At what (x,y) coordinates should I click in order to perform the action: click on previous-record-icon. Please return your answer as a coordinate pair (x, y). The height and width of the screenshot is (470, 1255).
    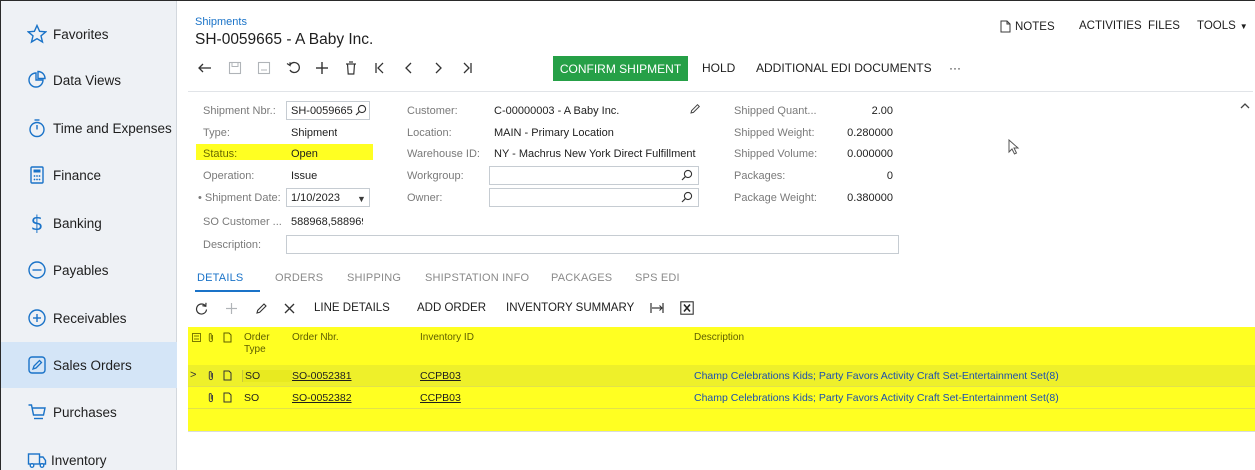
    Looking at the image, I should click on (409, 68).